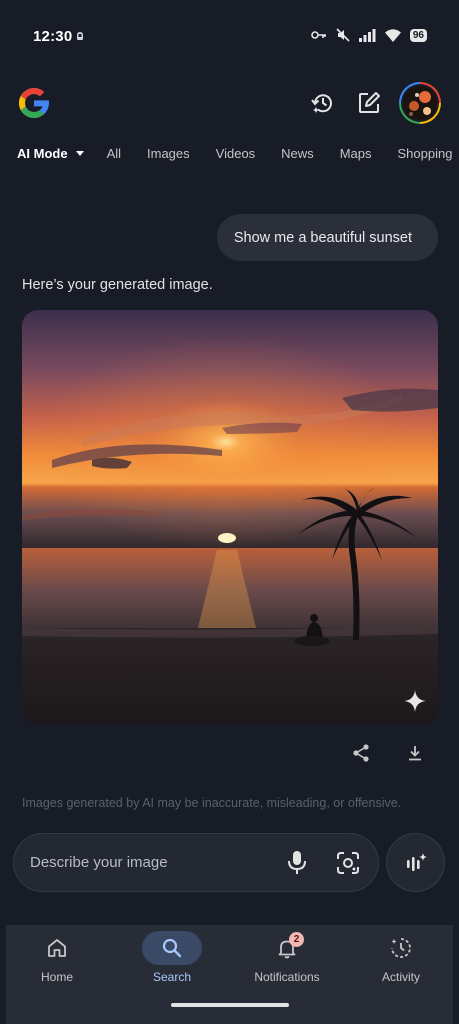  What do you see at coordinates (400, 977) in the screenshot?
I see `nav-label: Activity` at bounding box center [400, 977].